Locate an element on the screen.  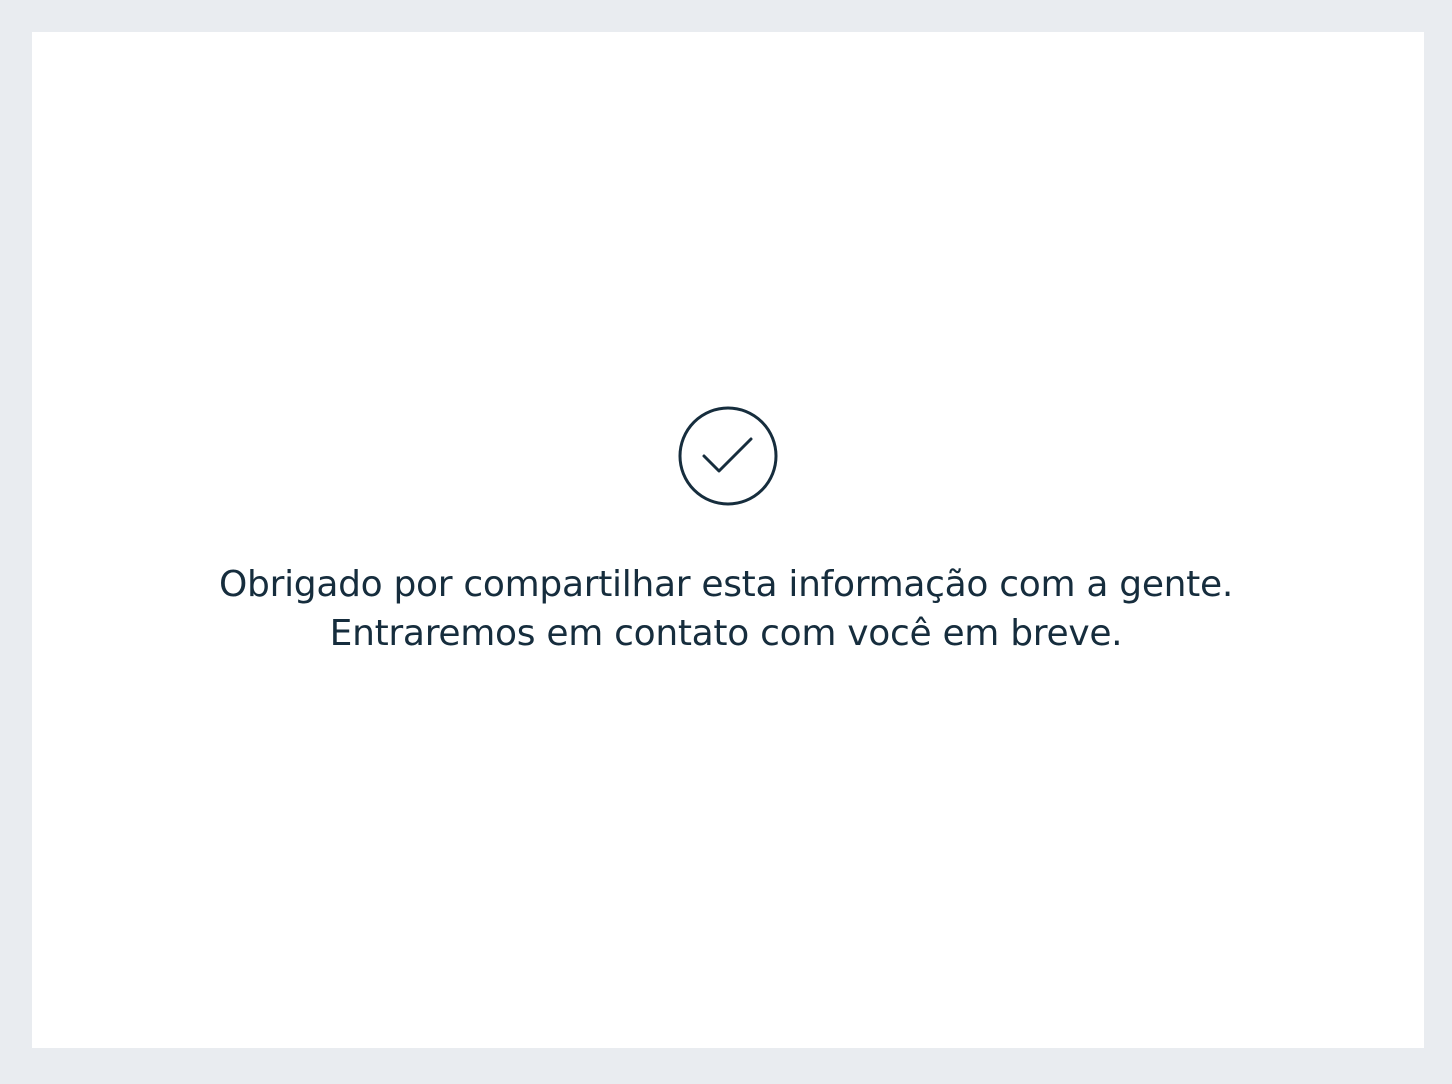
confirmation-message-line-2: Entraremos em contato com você em breve. is located at coordinates (726, 633).